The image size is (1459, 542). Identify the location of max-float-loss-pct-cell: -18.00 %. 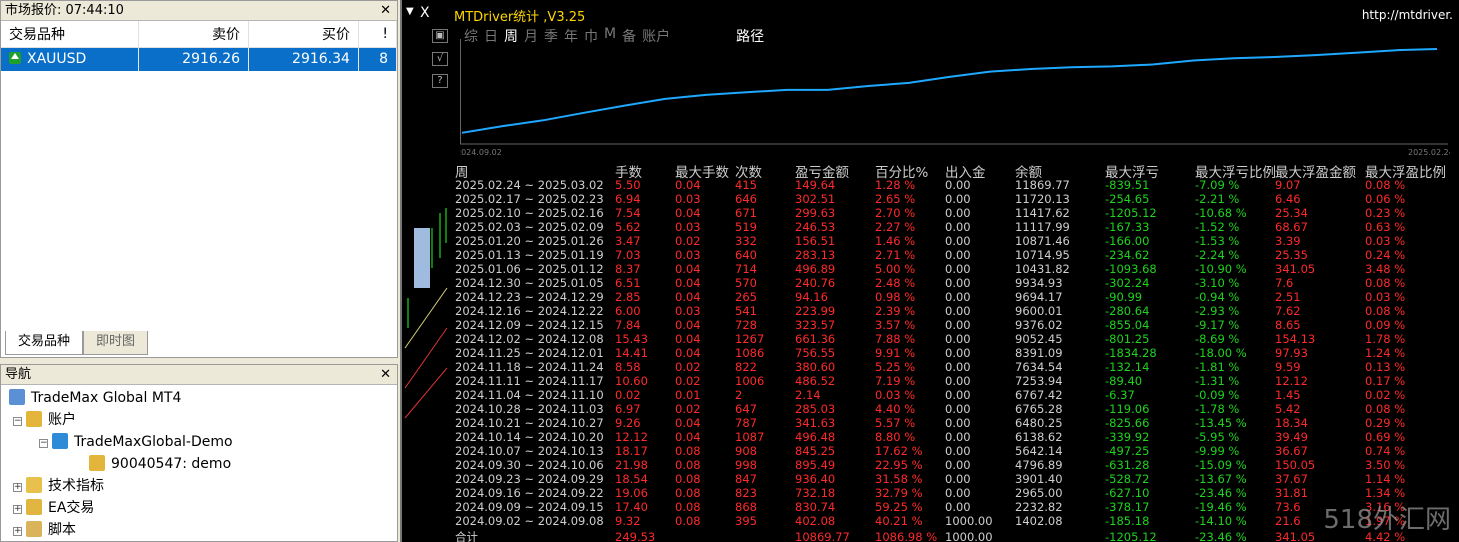
(1221, 353).